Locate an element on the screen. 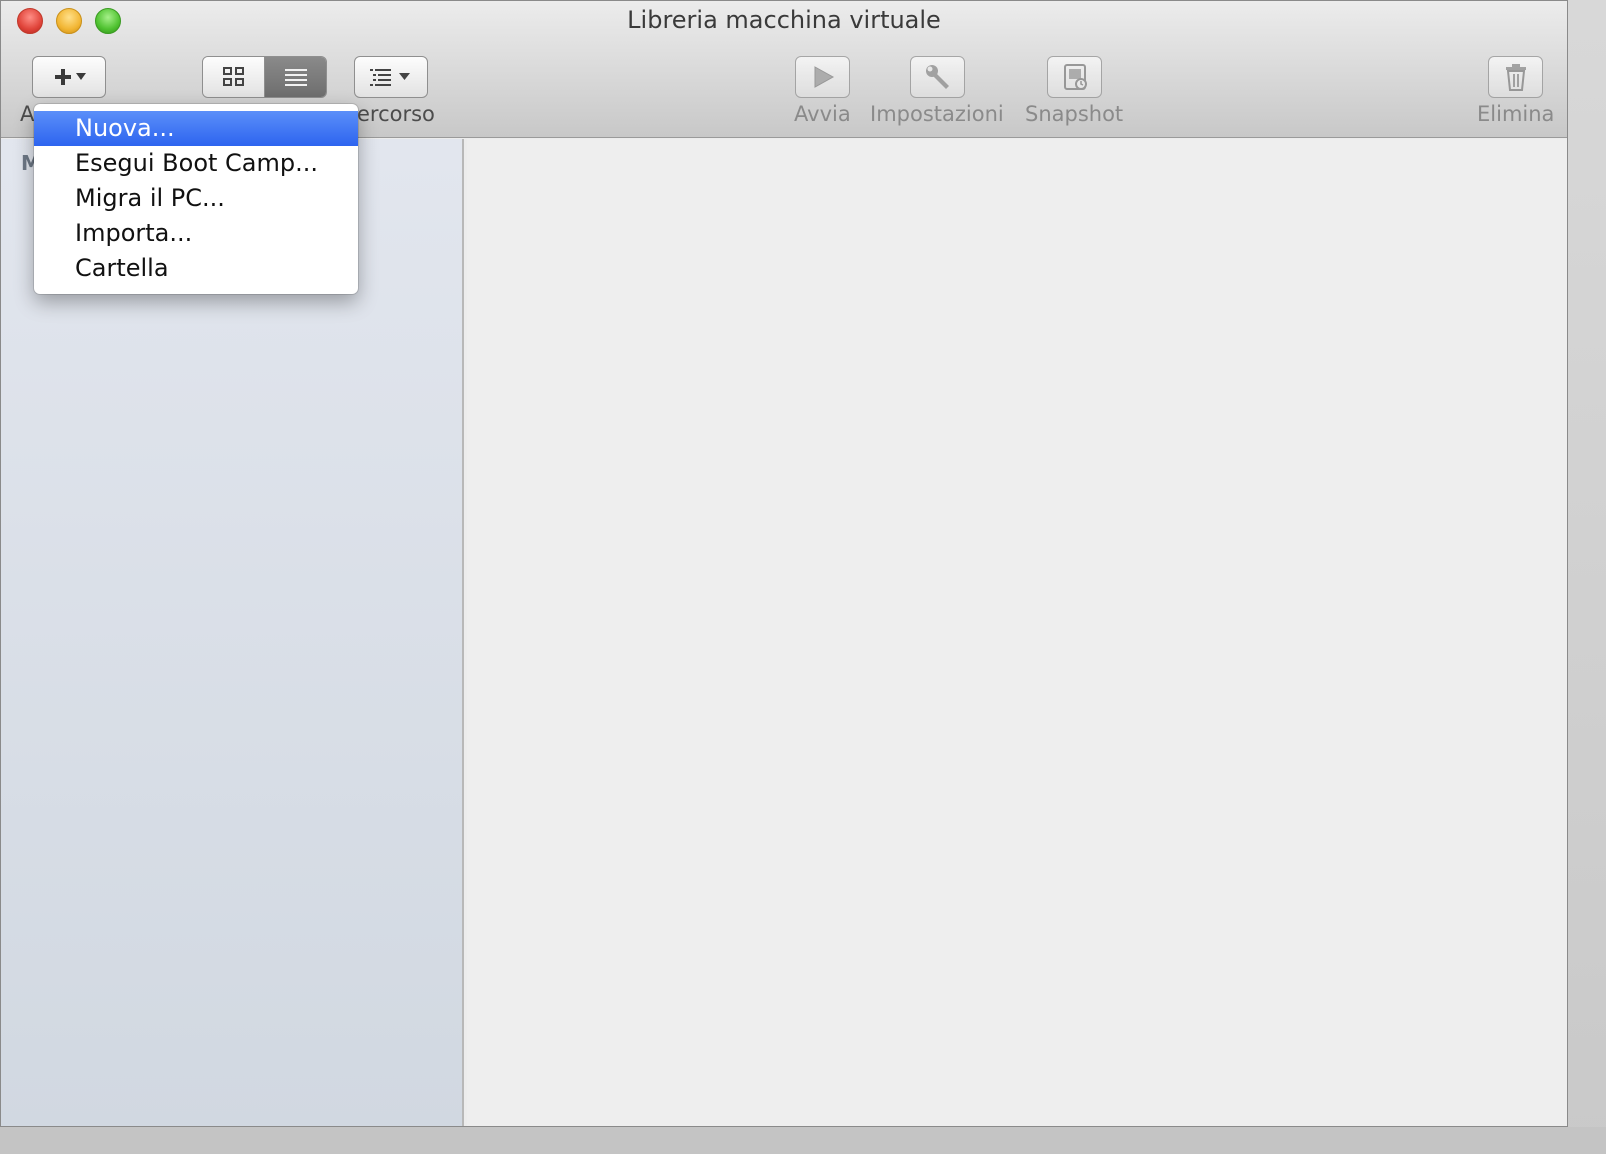 The image size is (1606, 1154). list-icon is located at coordinates (296, 77).